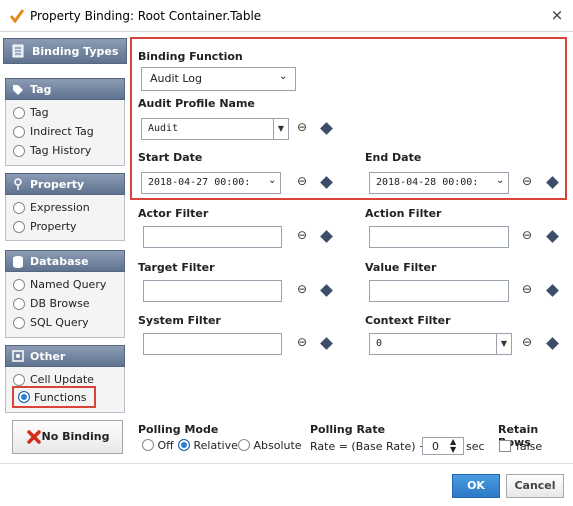  I want to click on polling-absolute-radio: Absolute, so click(270, 445).